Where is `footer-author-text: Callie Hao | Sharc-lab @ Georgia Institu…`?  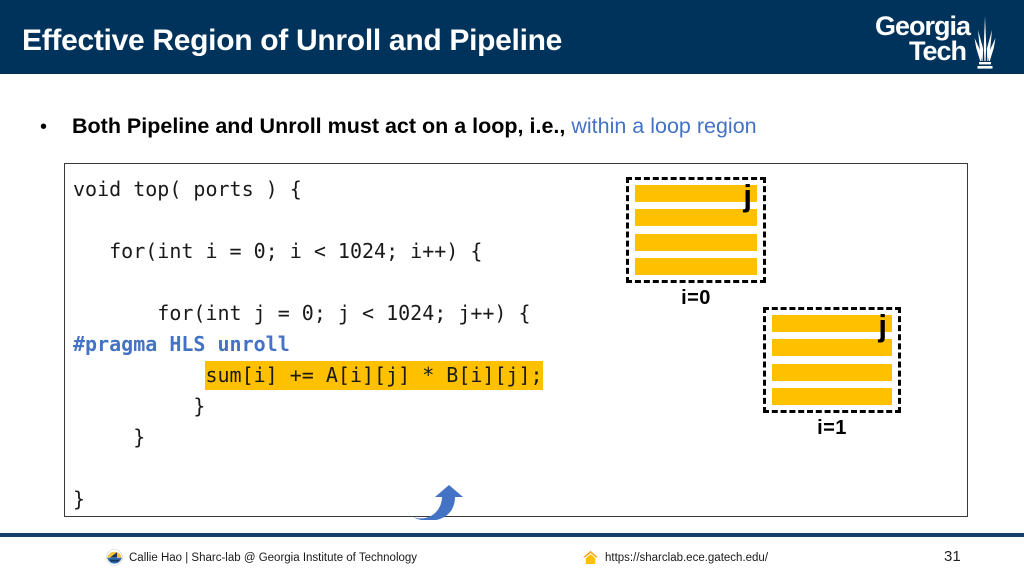 footer-author-text: Callie Hao | Sharc-lab @ Georgia Institu… is located at coordinates (273, 557).